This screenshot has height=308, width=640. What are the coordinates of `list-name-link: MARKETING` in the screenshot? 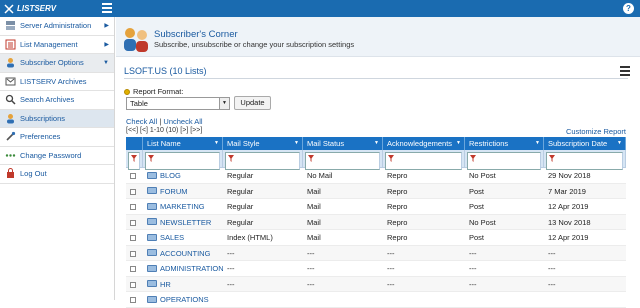 It's located at (182, 206).